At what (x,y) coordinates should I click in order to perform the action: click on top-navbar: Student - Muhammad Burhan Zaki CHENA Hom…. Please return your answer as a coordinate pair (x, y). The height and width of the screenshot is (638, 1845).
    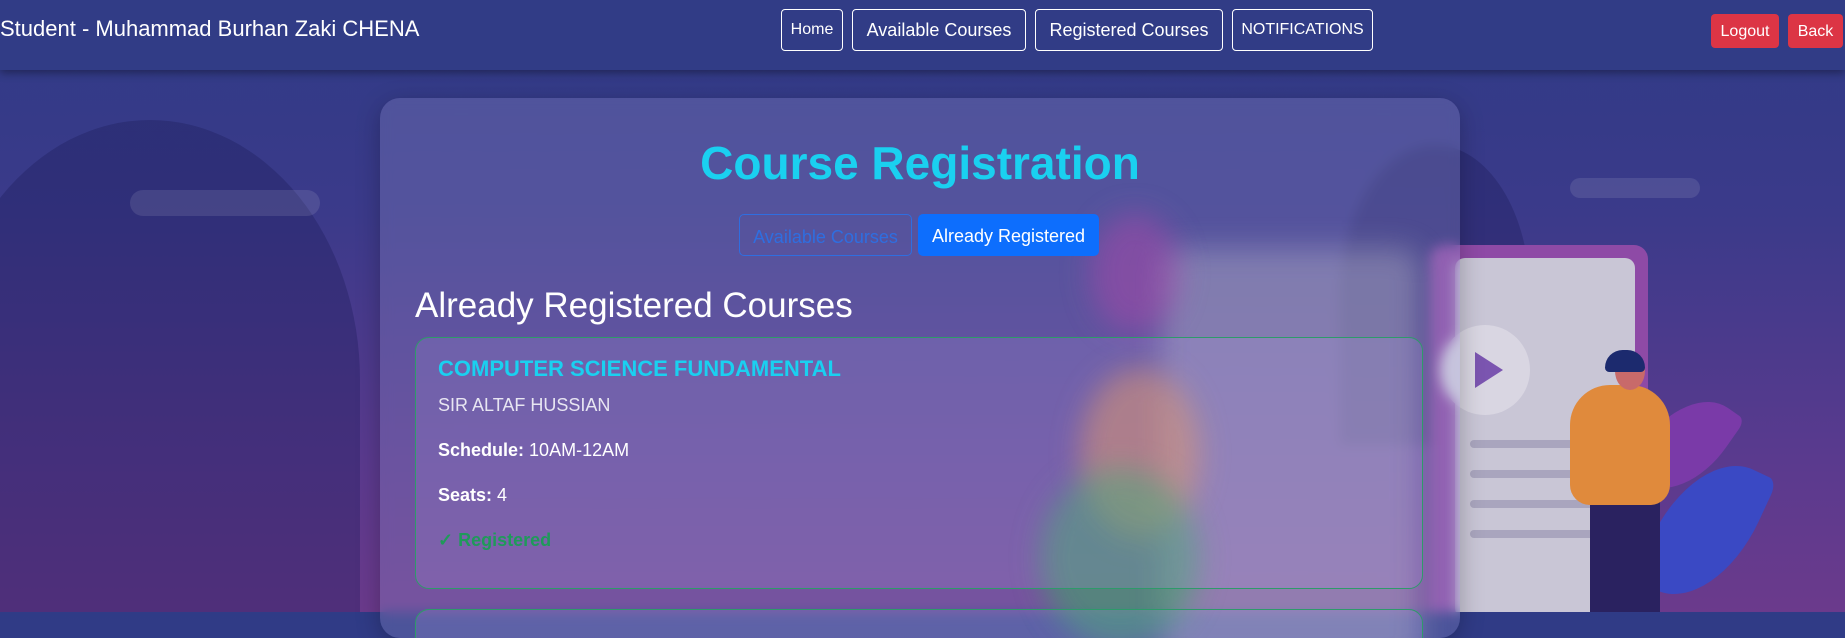
    Looking at the image, I should click on (922, 35).